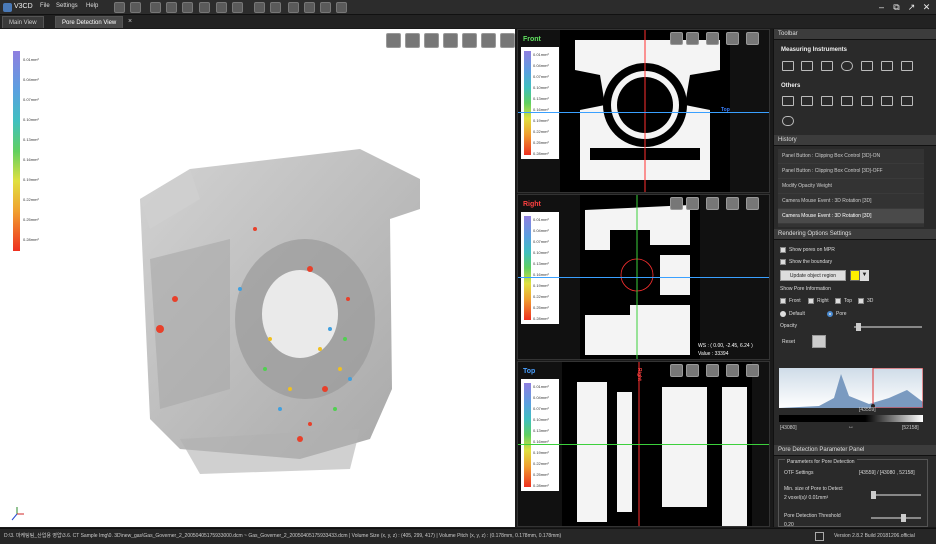 Image resolution: width=936 pixels, height=544 pixels. What do you see at coordinates (851, 427) in the screenshot?
I see `range-slider-icon: ↔` at bounding box center [851, 427].